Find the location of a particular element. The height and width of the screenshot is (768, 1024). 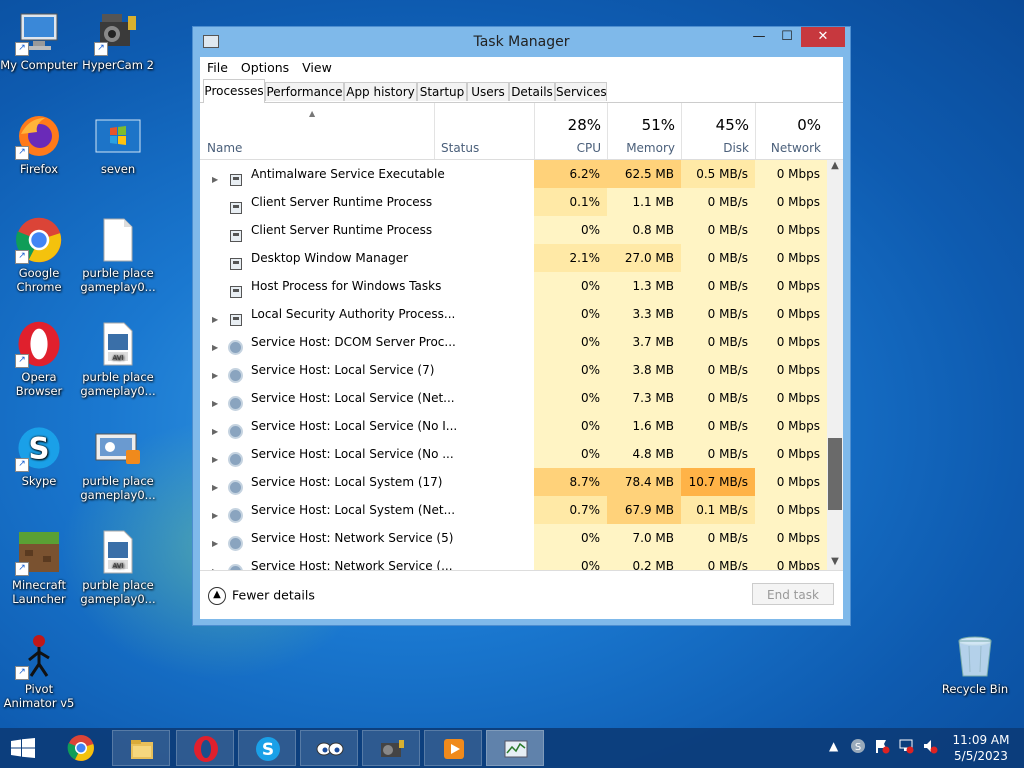

taskbar-chrome is located at coordinates (81, 748).